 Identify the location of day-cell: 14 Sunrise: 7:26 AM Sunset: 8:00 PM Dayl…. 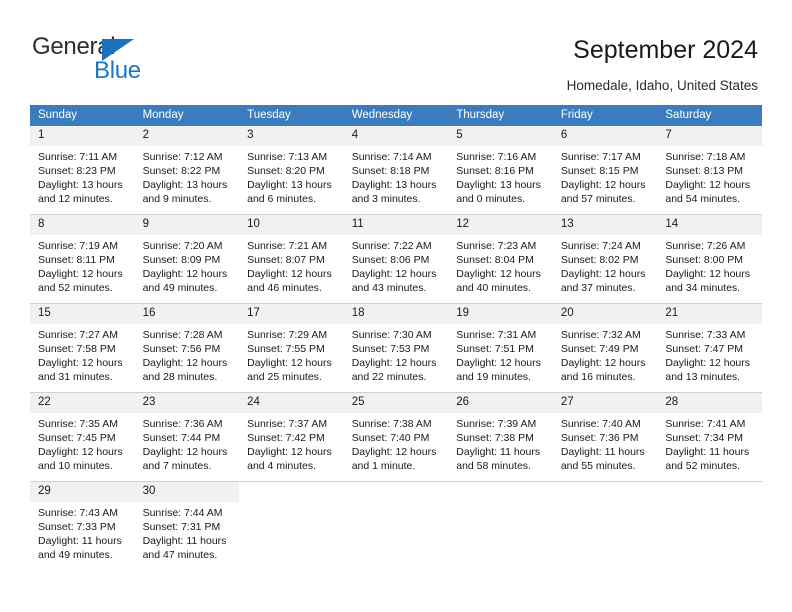
(709, 259).